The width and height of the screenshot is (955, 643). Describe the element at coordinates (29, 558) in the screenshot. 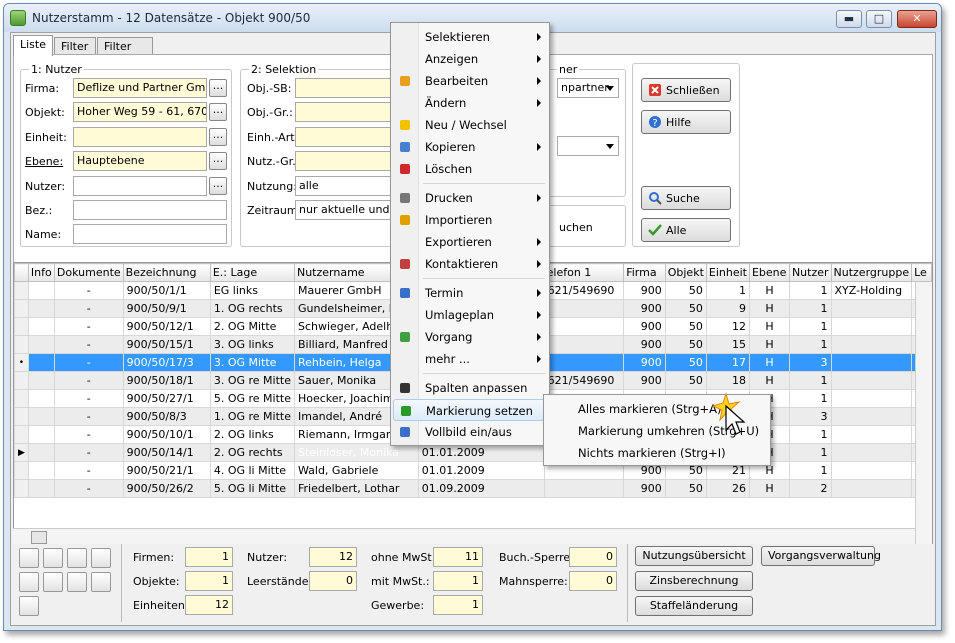

I see `help-toolbar-icon` at that location.